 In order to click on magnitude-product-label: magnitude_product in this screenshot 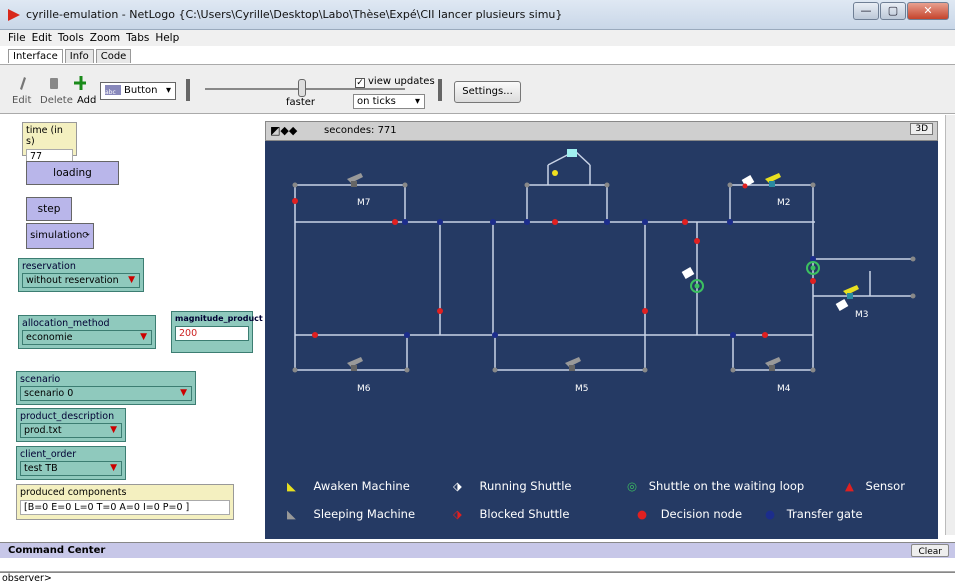, I will do `click(219, 318)`.